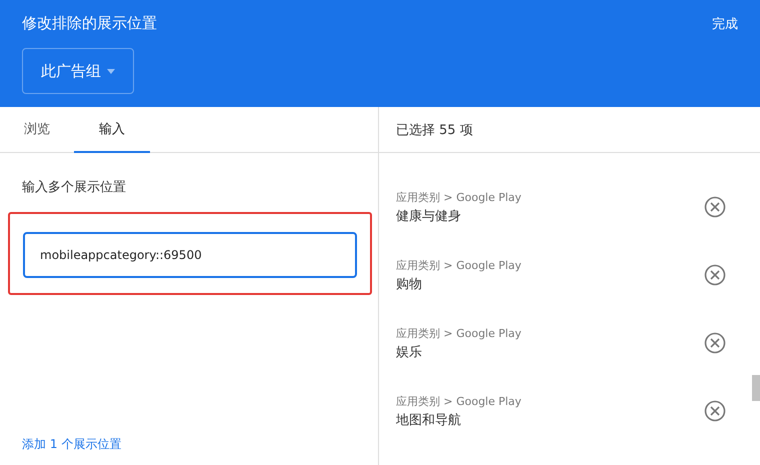 The height and width of the screenshot is (465, 760). Describe the element at coordinates (434, 130) in the screenshot. I see `selected-count: 已选择 55 项` at that location.